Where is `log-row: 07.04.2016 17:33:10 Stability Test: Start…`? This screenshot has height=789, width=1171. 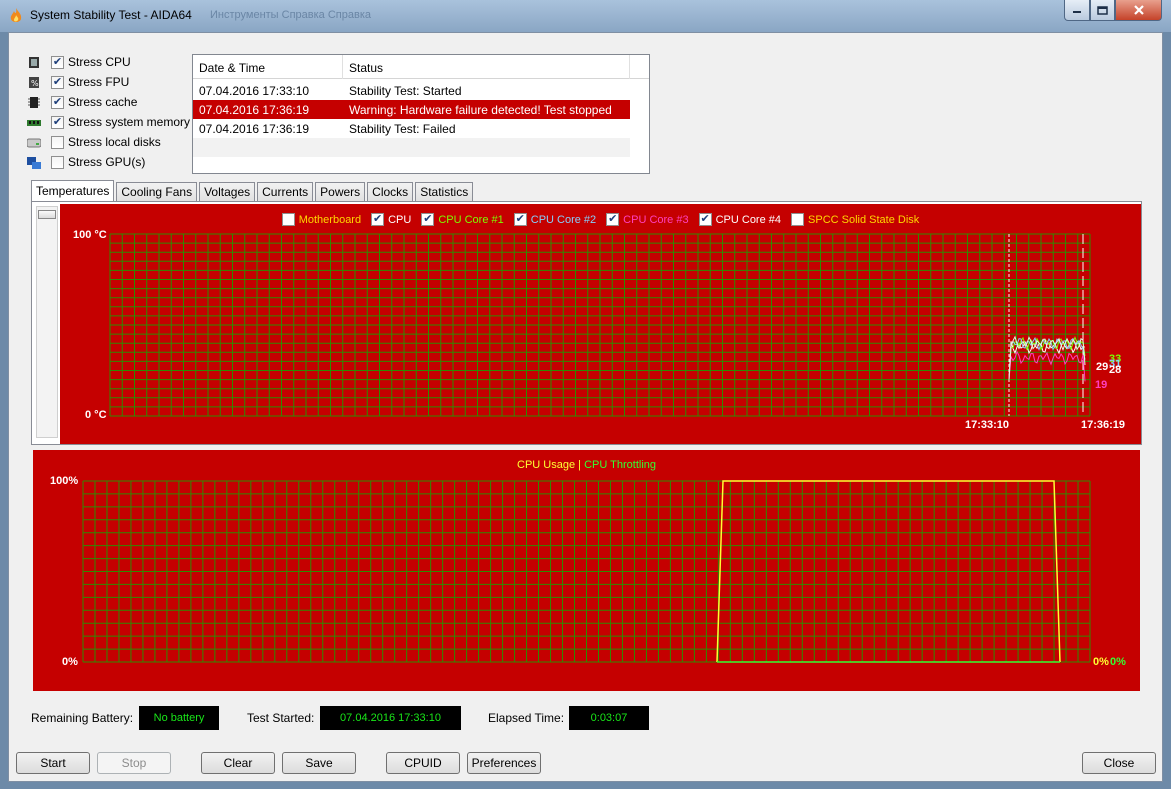
log-row: 07.04.2016 17:33:10 Stability Test: Start… is located at coordinates (411, 90).